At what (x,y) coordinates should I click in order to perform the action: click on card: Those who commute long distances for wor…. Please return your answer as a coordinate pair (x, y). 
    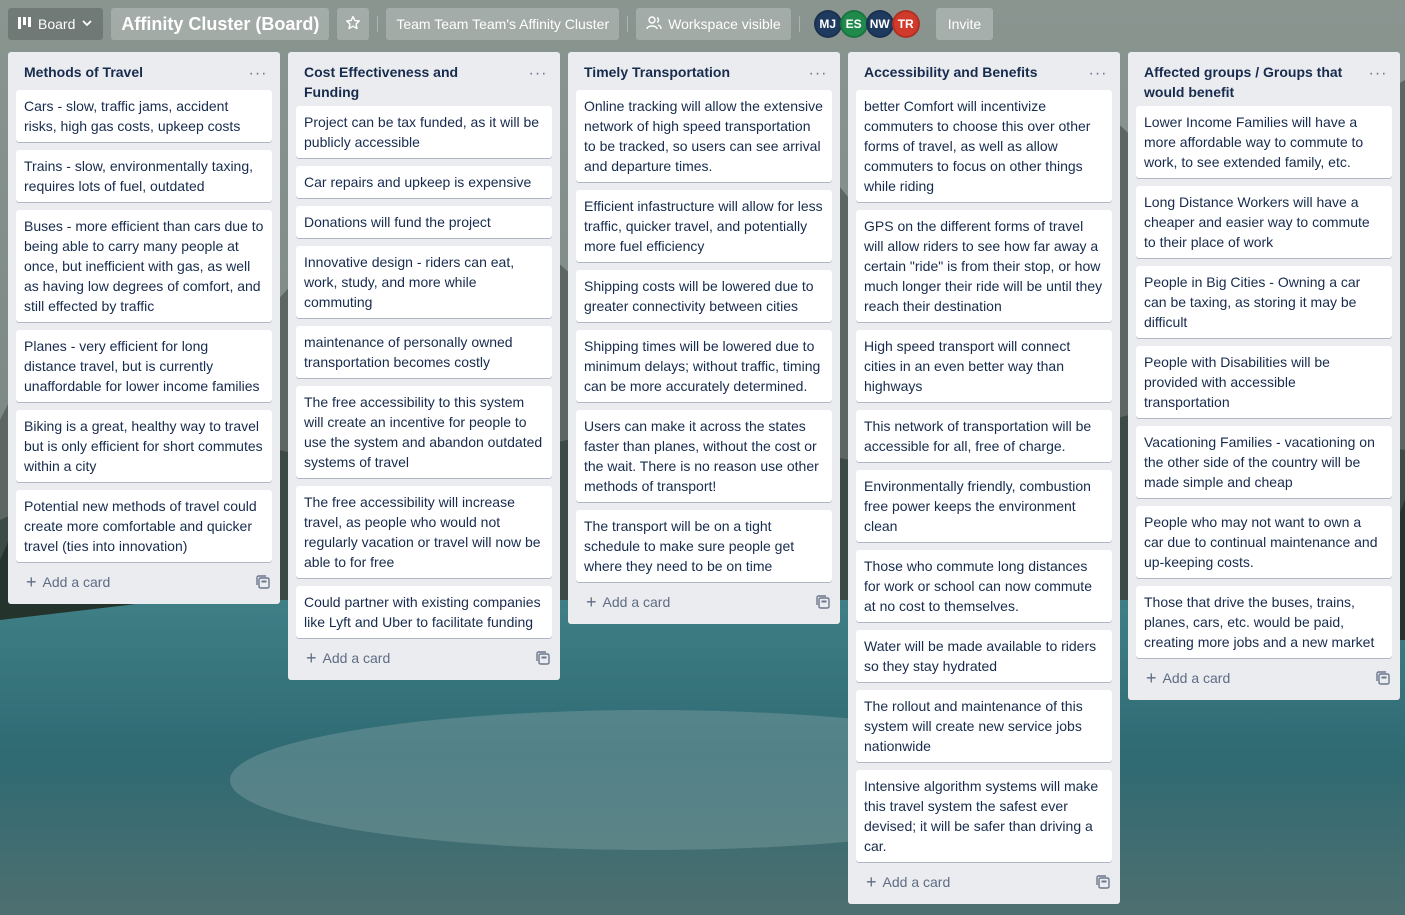
    Looking at the image, I should click on (984, 586).